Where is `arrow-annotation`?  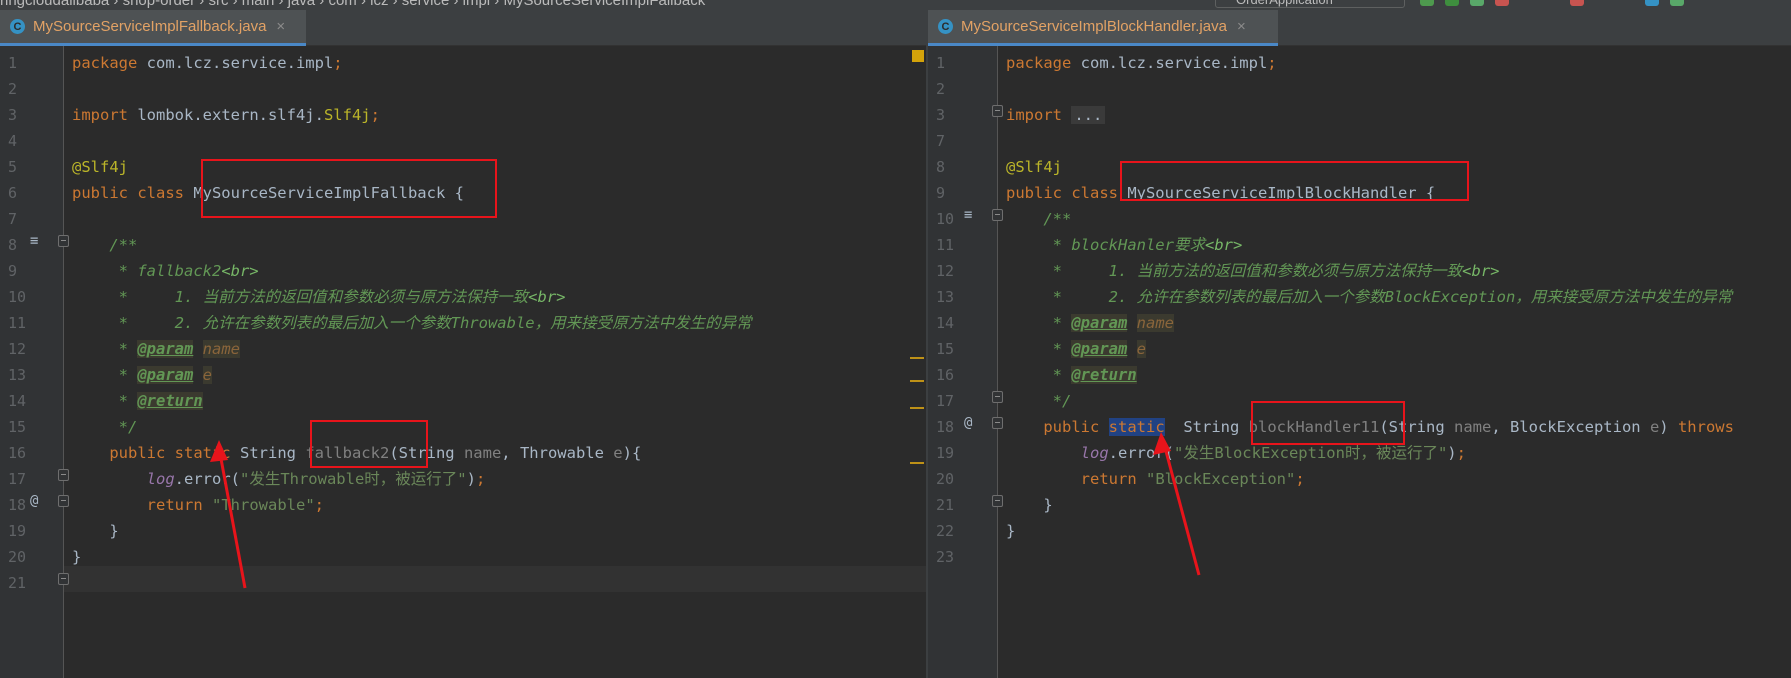 arrow-annotation is located at coordinates (705, 510).